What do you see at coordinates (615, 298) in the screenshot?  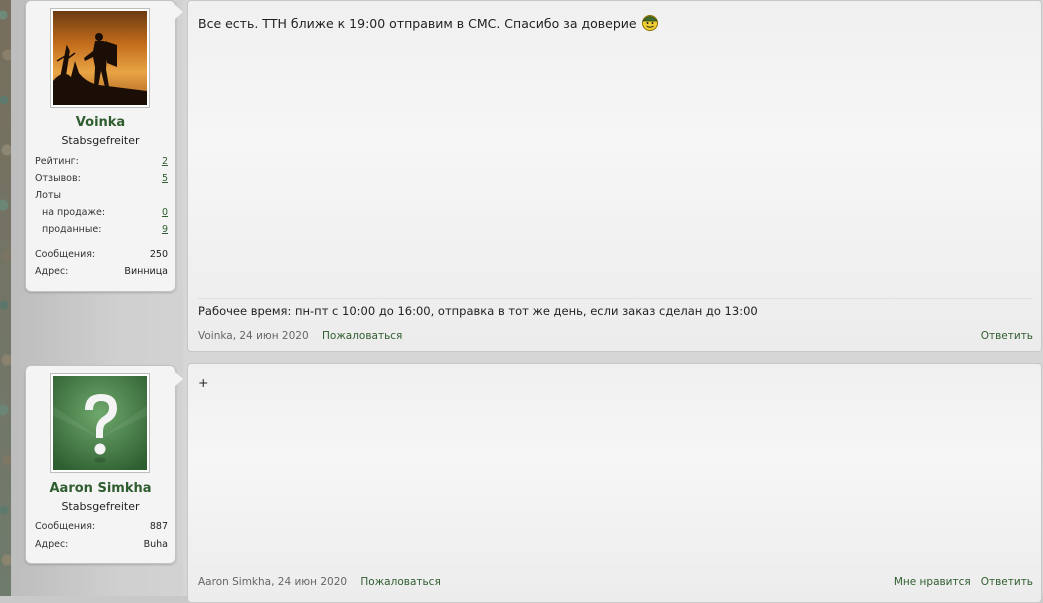 I see `signature-divider` at bounding box center [615, 298].